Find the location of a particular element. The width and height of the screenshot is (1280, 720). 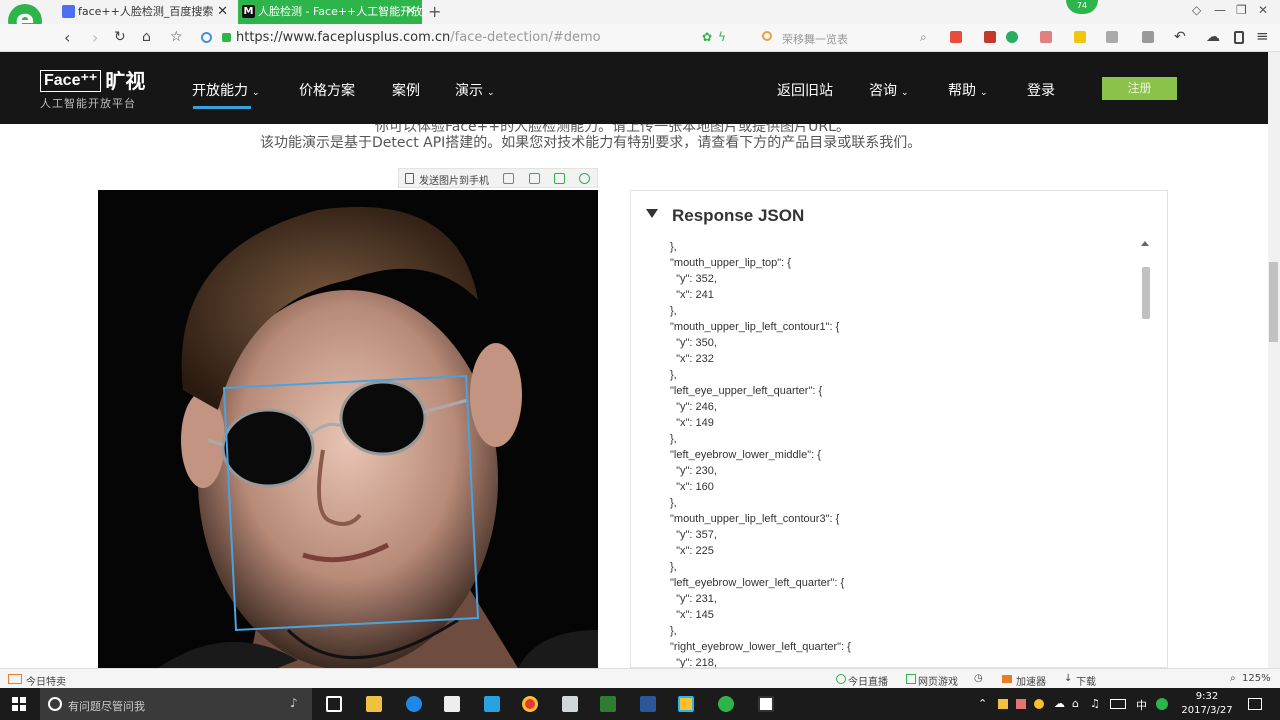

home-button: ⌂ is located at coordinates (146, 37).